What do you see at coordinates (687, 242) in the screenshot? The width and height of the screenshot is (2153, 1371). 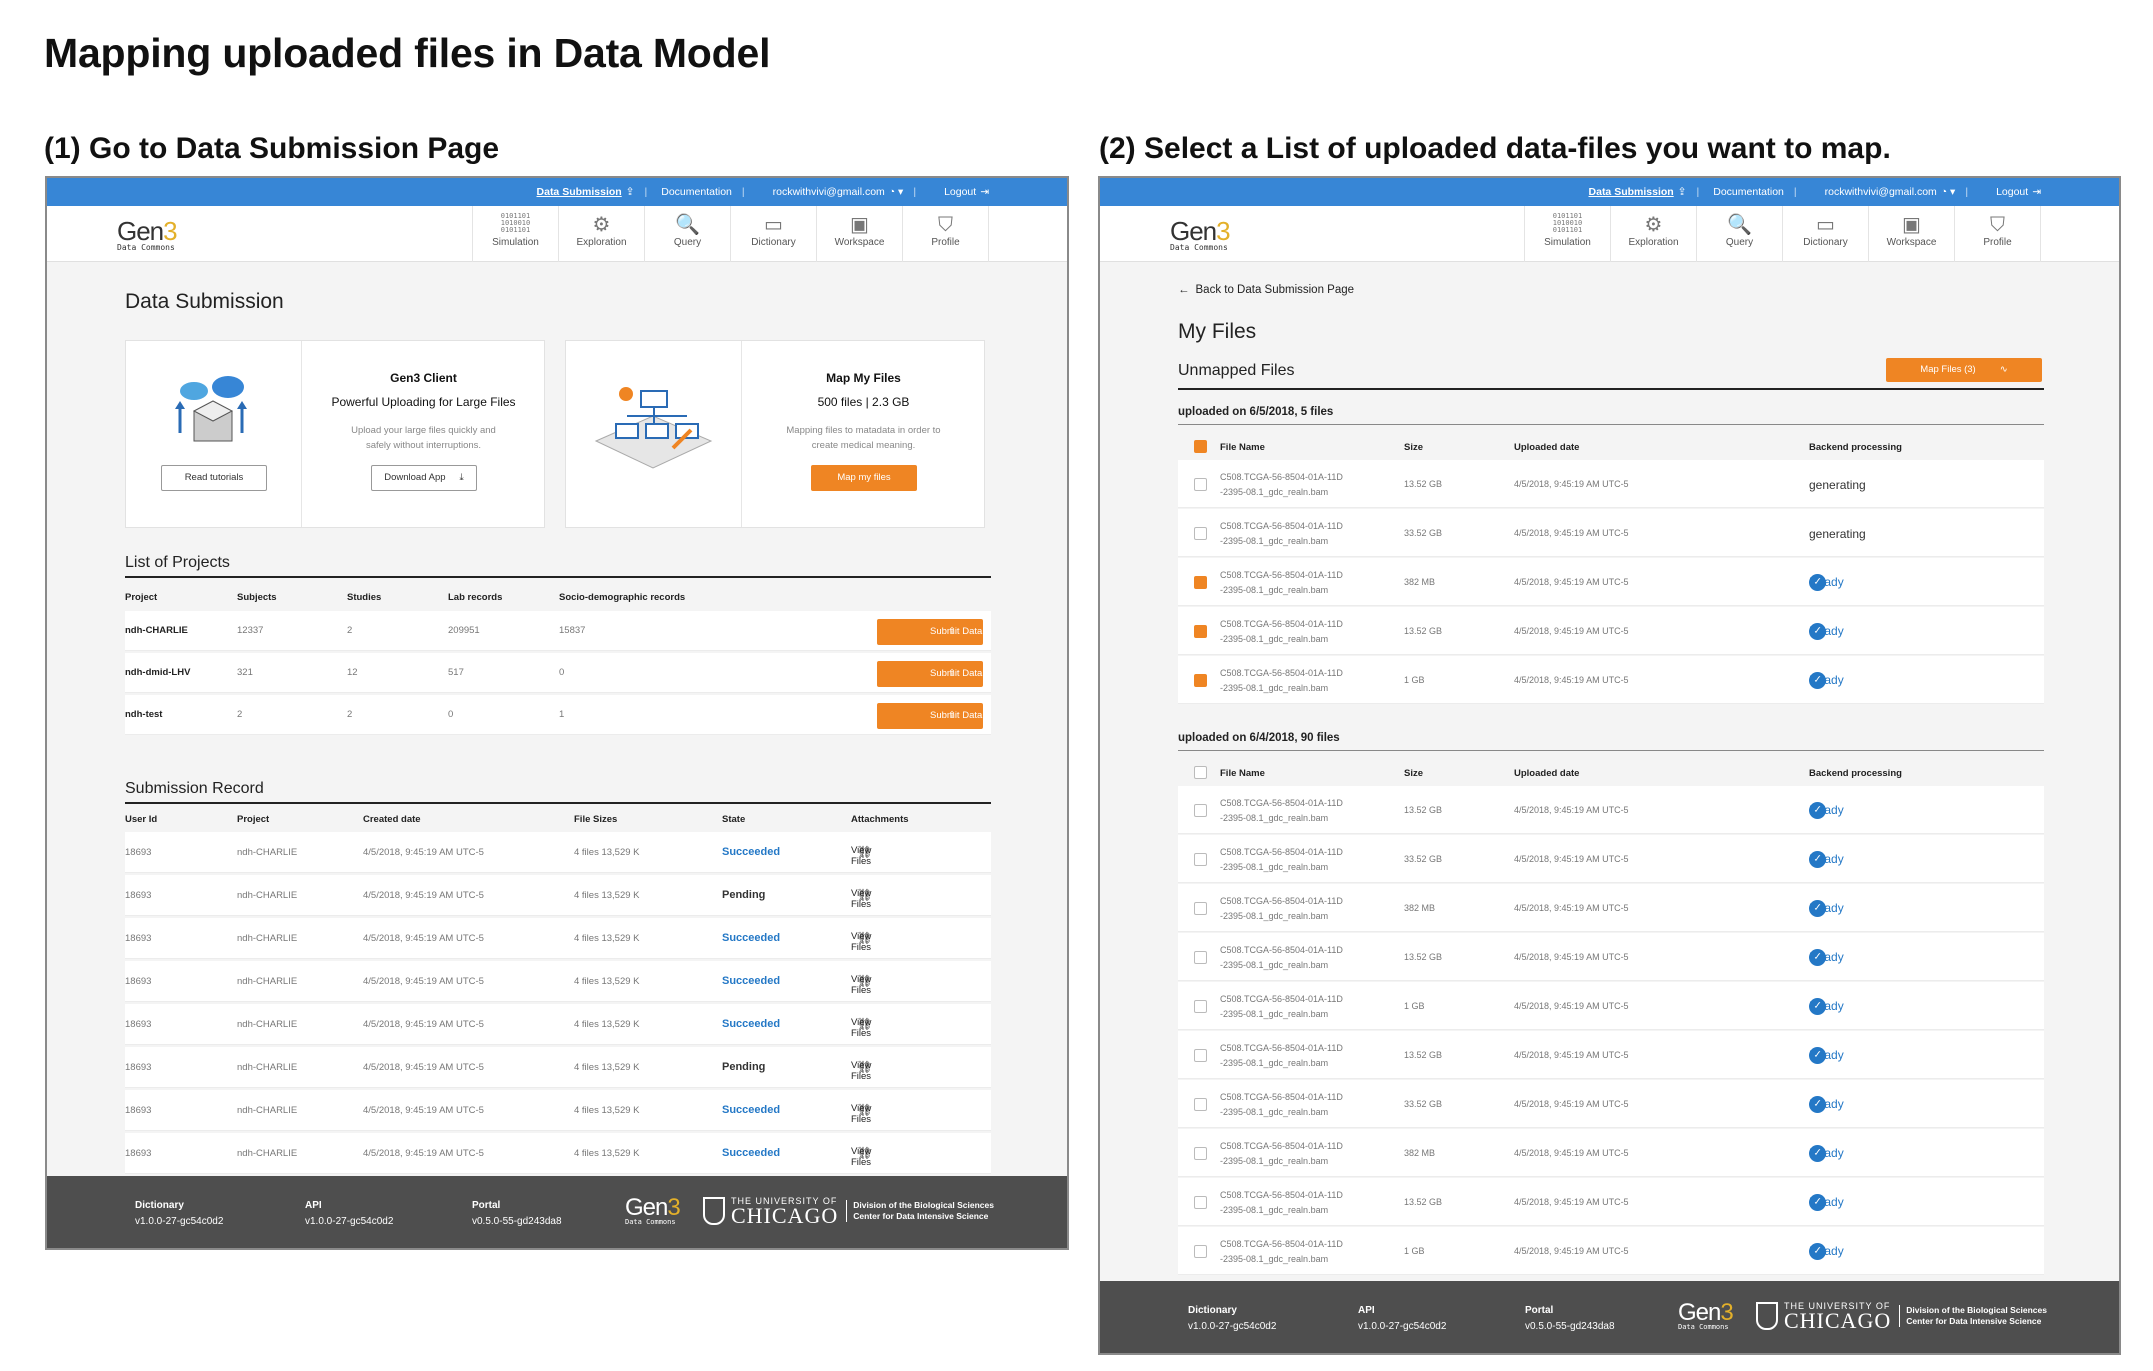 I see `nav-label: Query` at bounding box center [687, 242].